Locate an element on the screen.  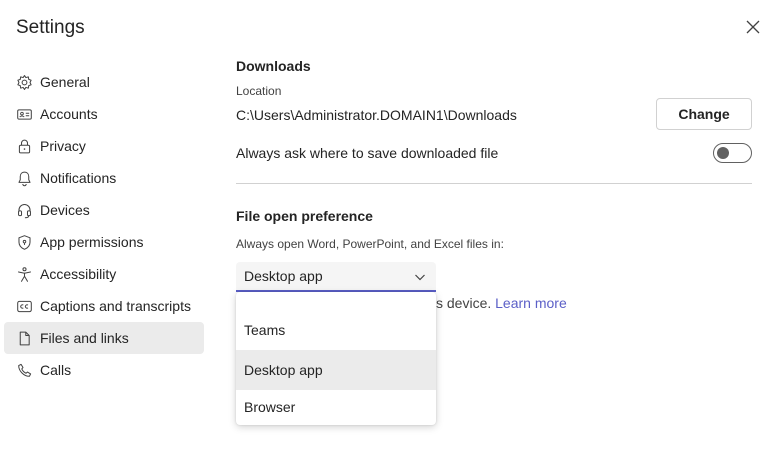
helper-text: s device. Learn more is located at coordinates (501, 303).